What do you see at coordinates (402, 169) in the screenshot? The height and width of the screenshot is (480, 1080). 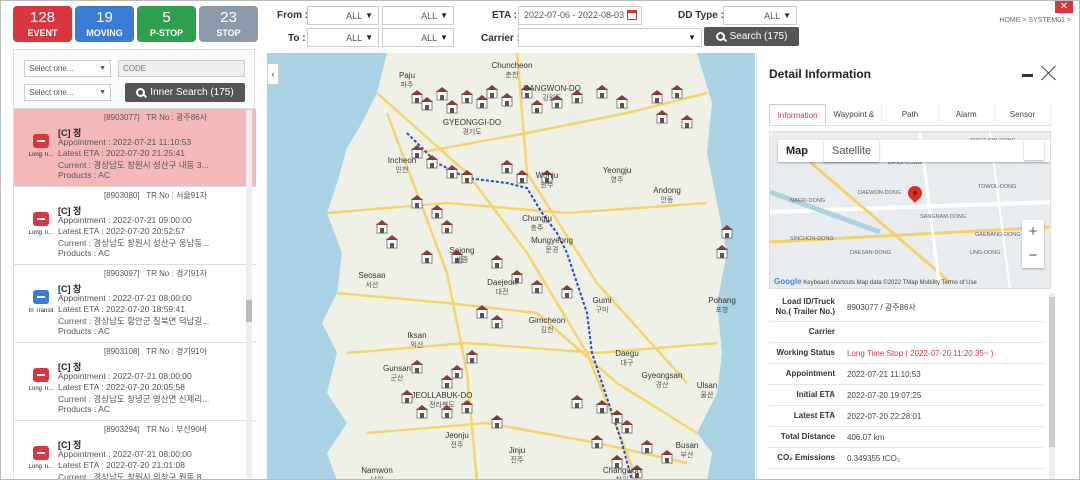 I see `map-city-label-ko: 인천` at bounding box center [402, 169].